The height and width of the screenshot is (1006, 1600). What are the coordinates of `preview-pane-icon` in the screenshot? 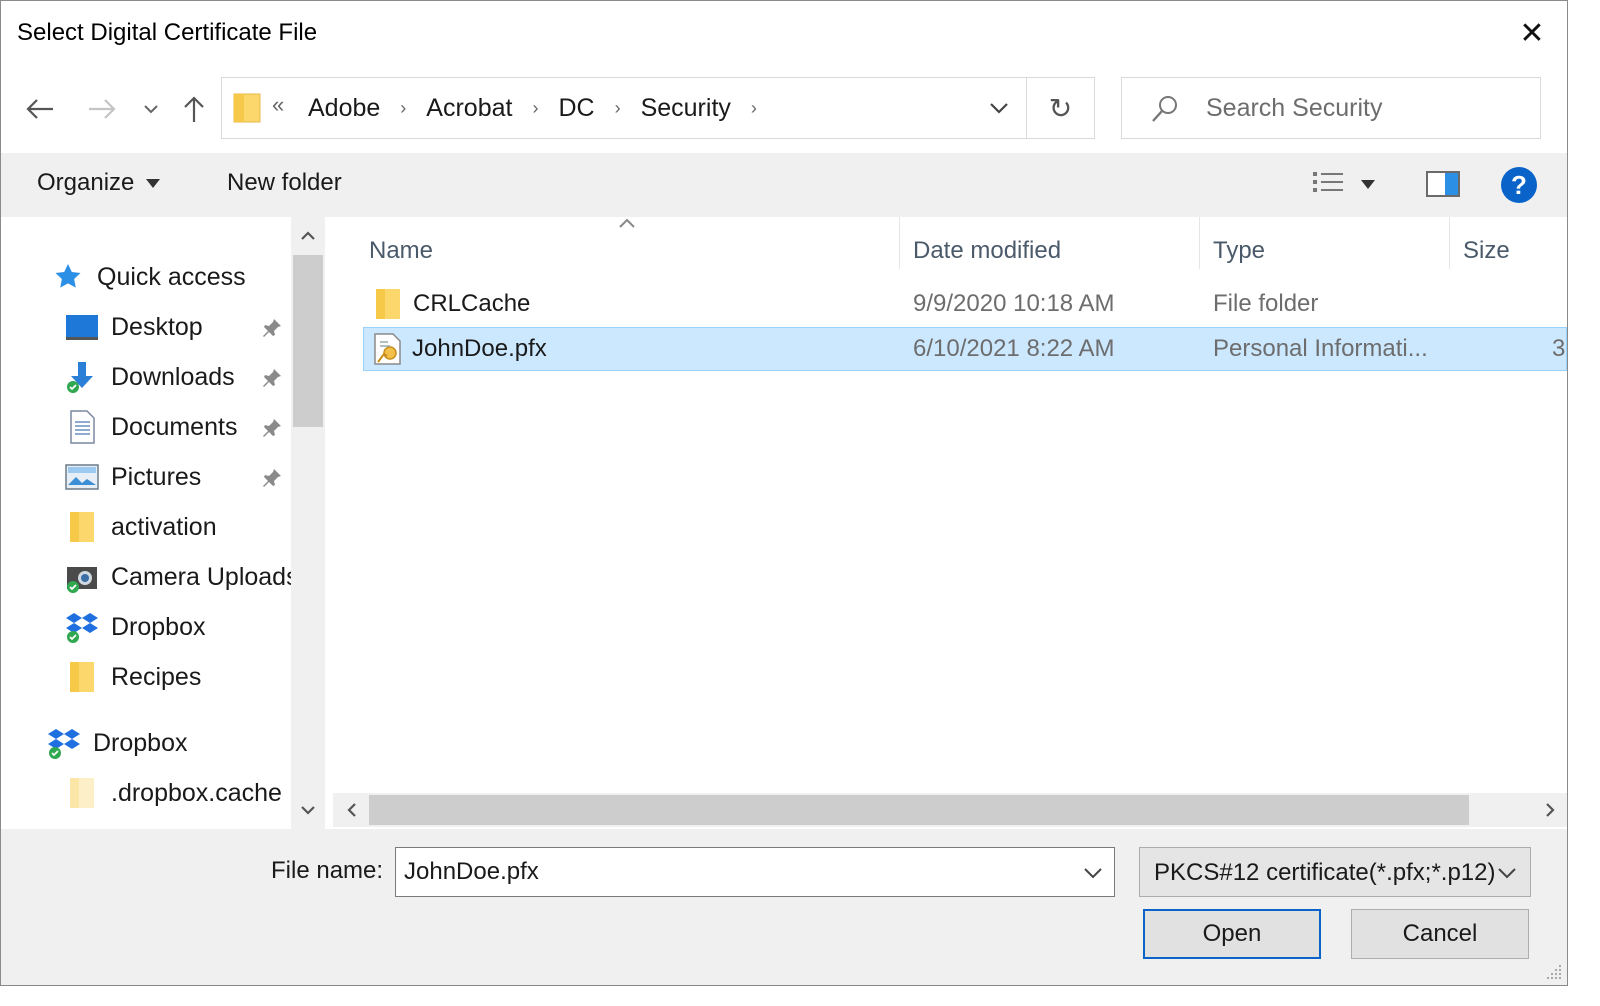 It's located at (1443, 184).